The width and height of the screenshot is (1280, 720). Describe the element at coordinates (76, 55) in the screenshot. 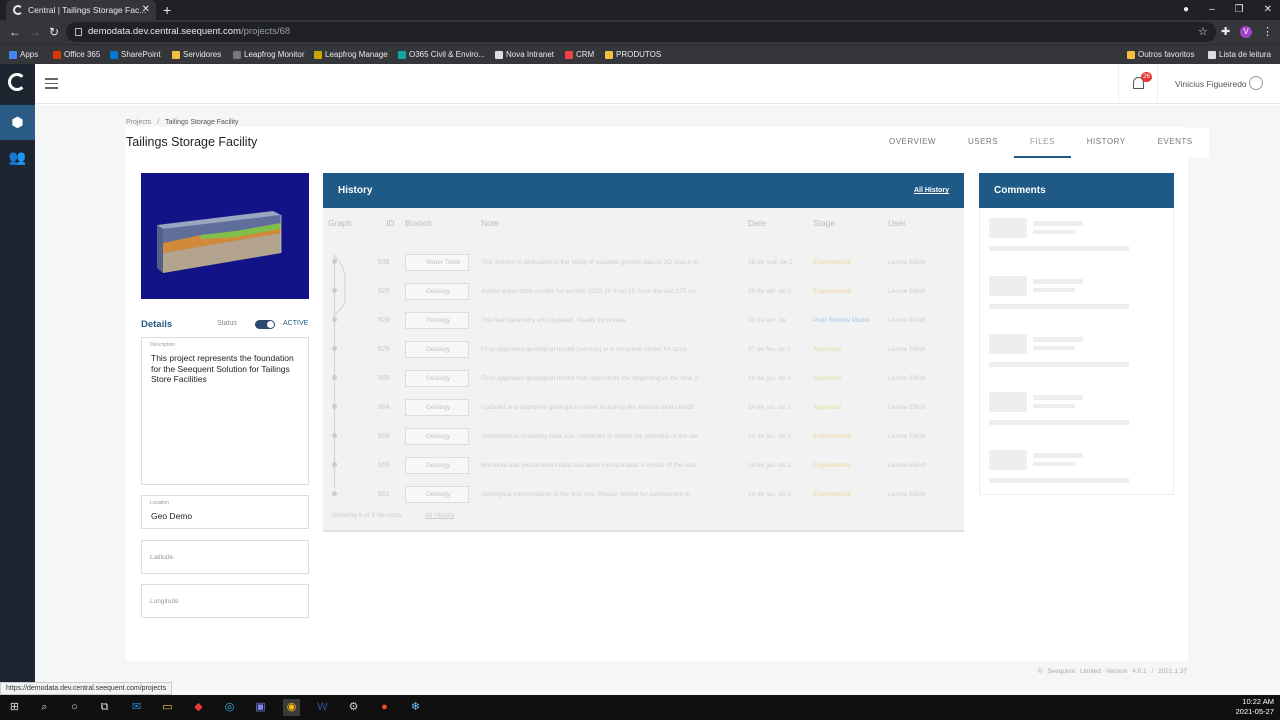

I see `bookmark-item: Office 365` at that location.